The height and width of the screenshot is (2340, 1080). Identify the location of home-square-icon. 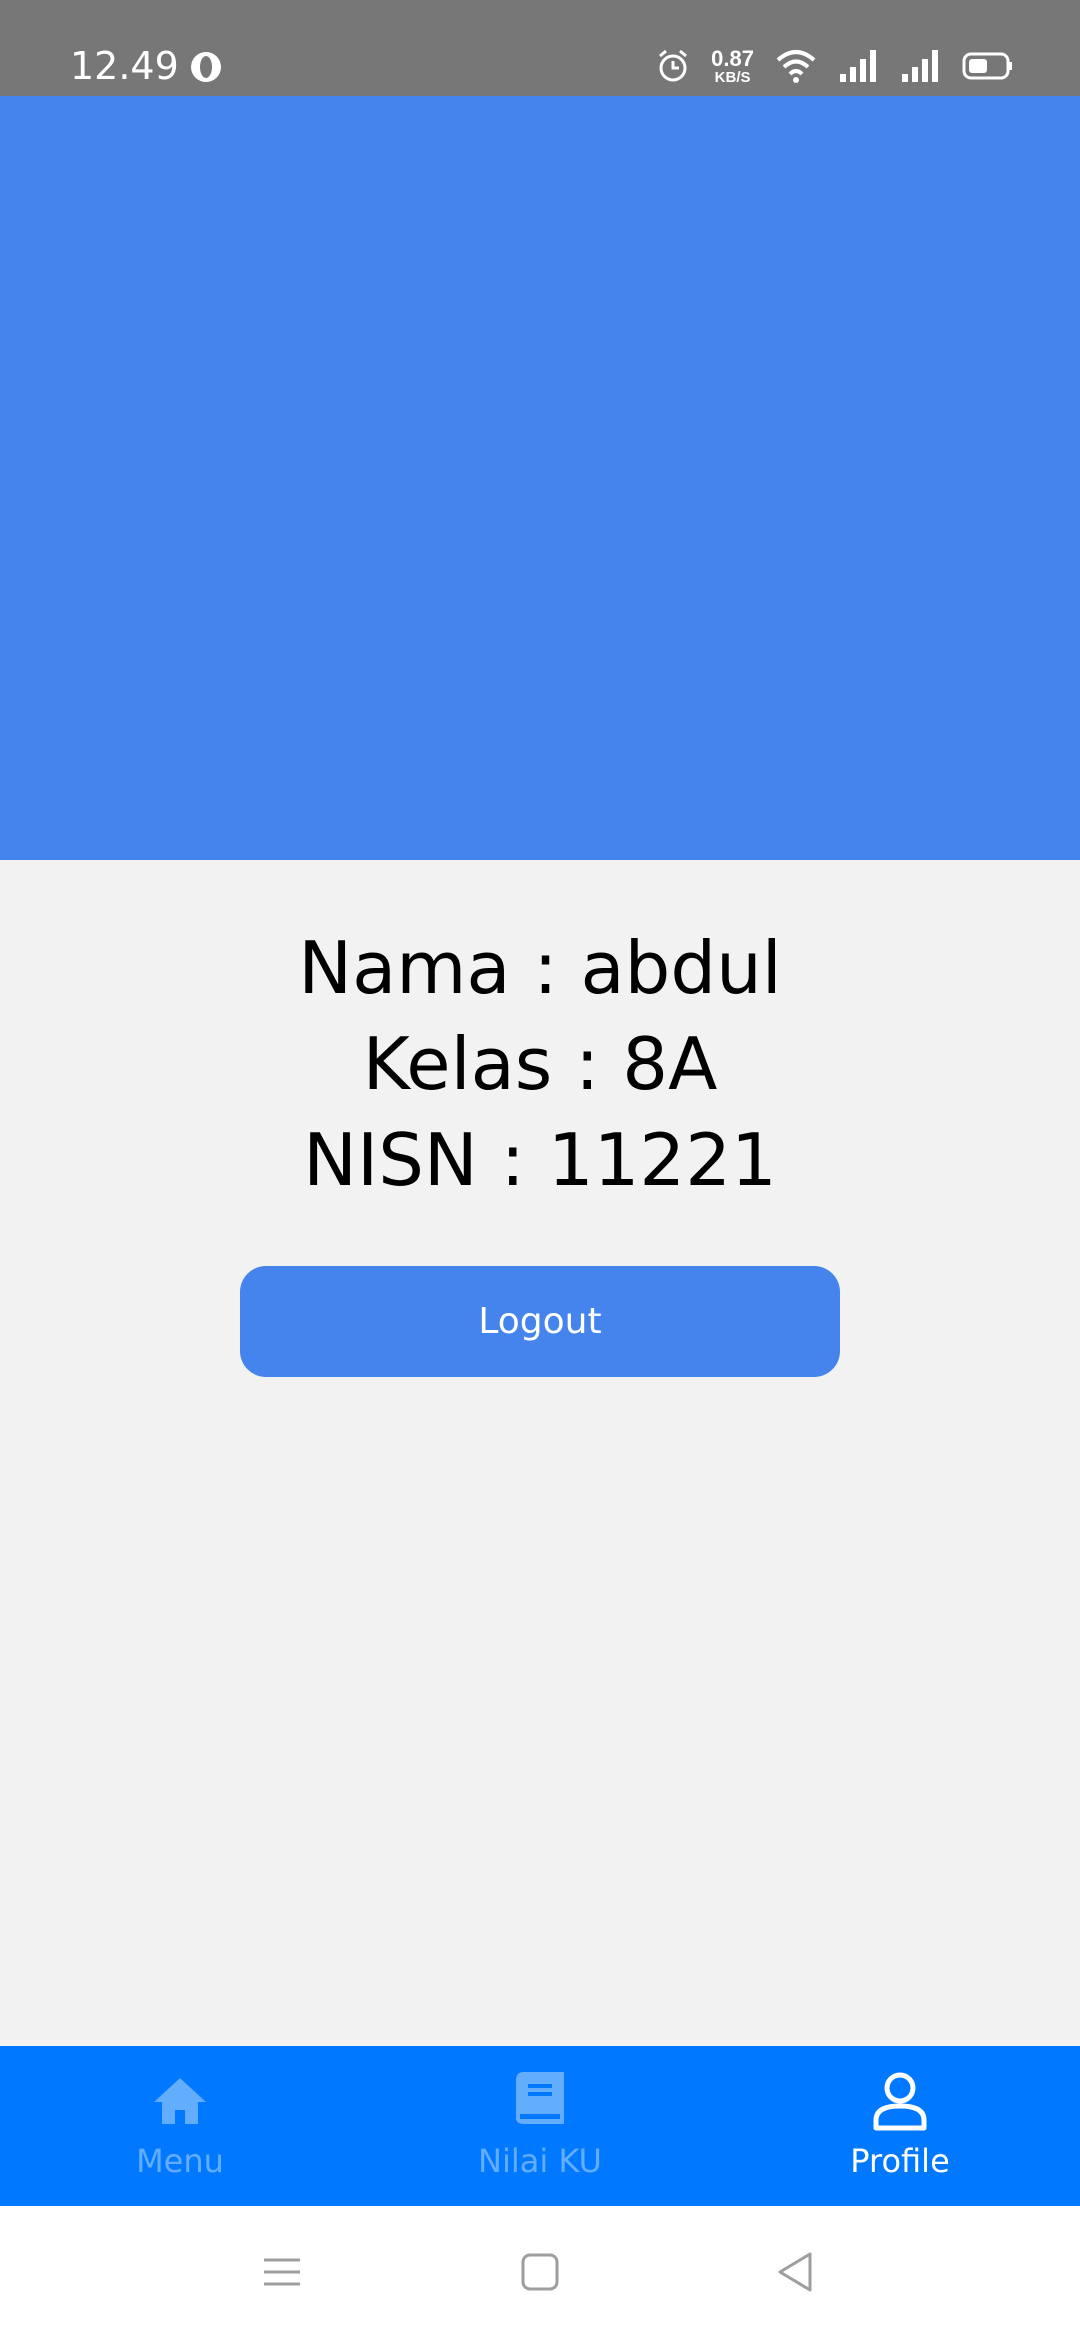
(540, 2272).